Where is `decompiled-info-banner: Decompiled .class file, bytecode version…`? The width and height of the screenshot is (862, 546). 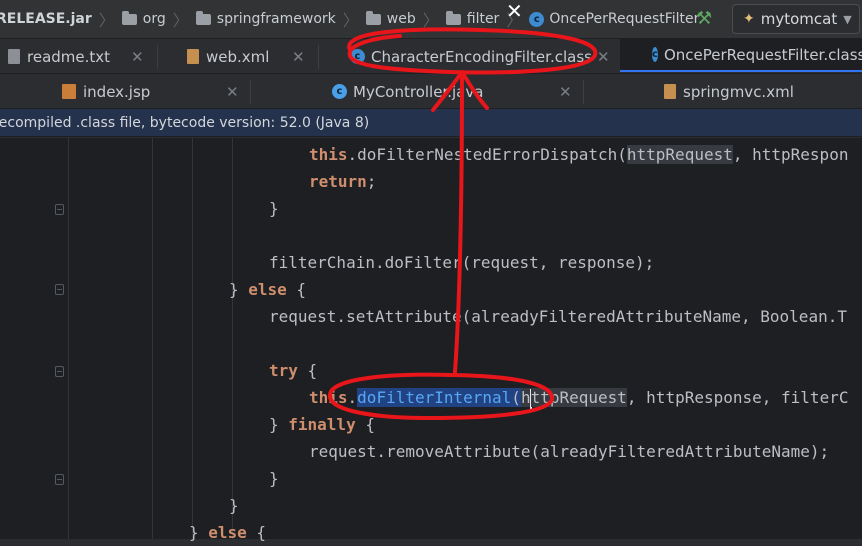 decompiled-info-banner: Decompiled .class file, bytecode version… is located at coordinates (431, 122).